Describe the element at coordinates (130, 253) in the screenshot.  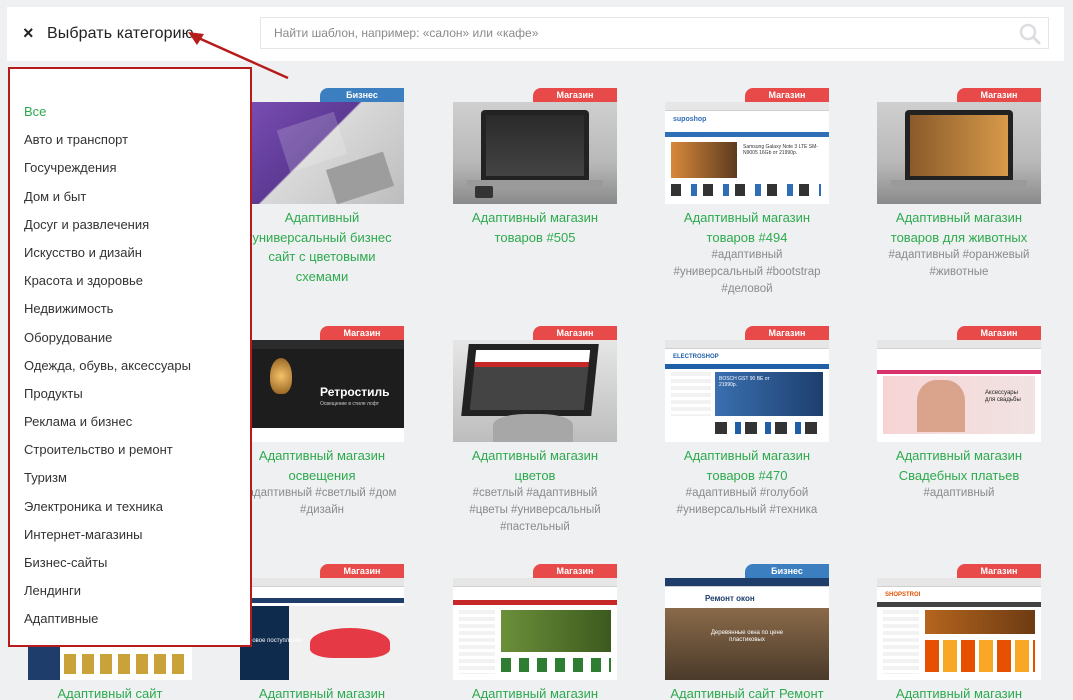
I see `category-item: Искусство и дизайн` at that location.